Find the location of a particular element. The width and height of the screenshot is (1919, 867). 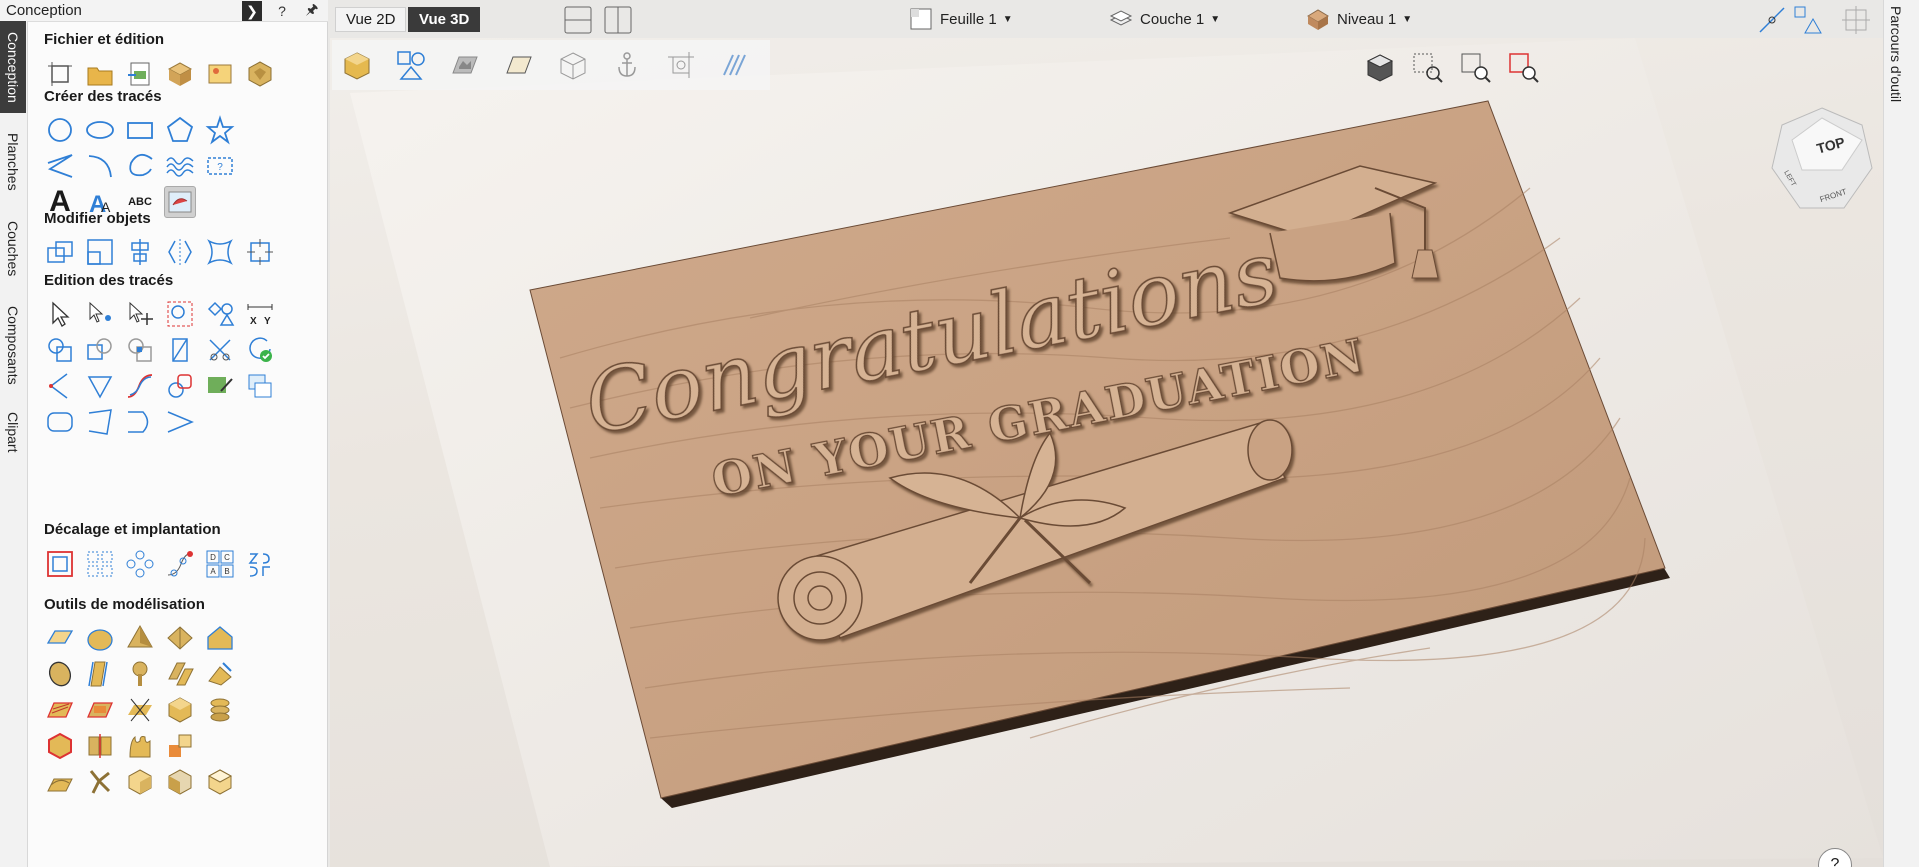

slice-model-icon is located at coordinates (60, 782).